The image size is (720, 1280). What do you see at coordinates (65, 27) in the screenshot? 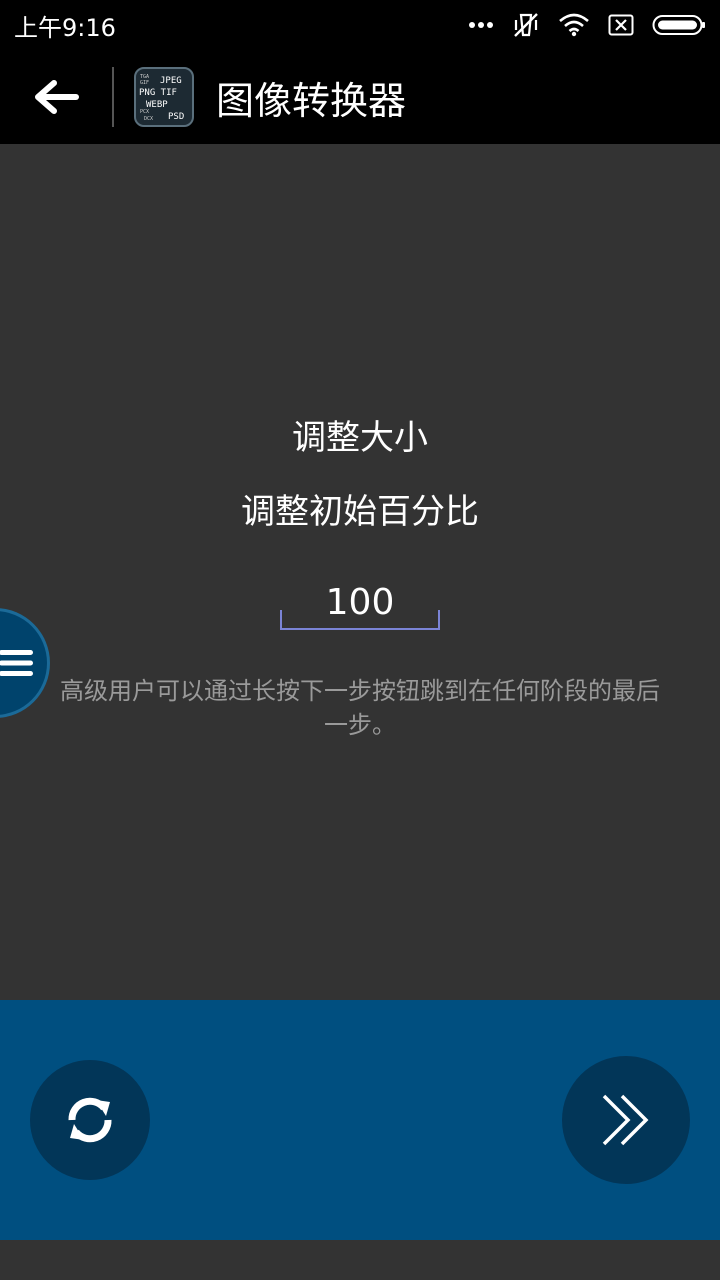
I see `status-time: 上午9:16` at bounding box center [65, 27].